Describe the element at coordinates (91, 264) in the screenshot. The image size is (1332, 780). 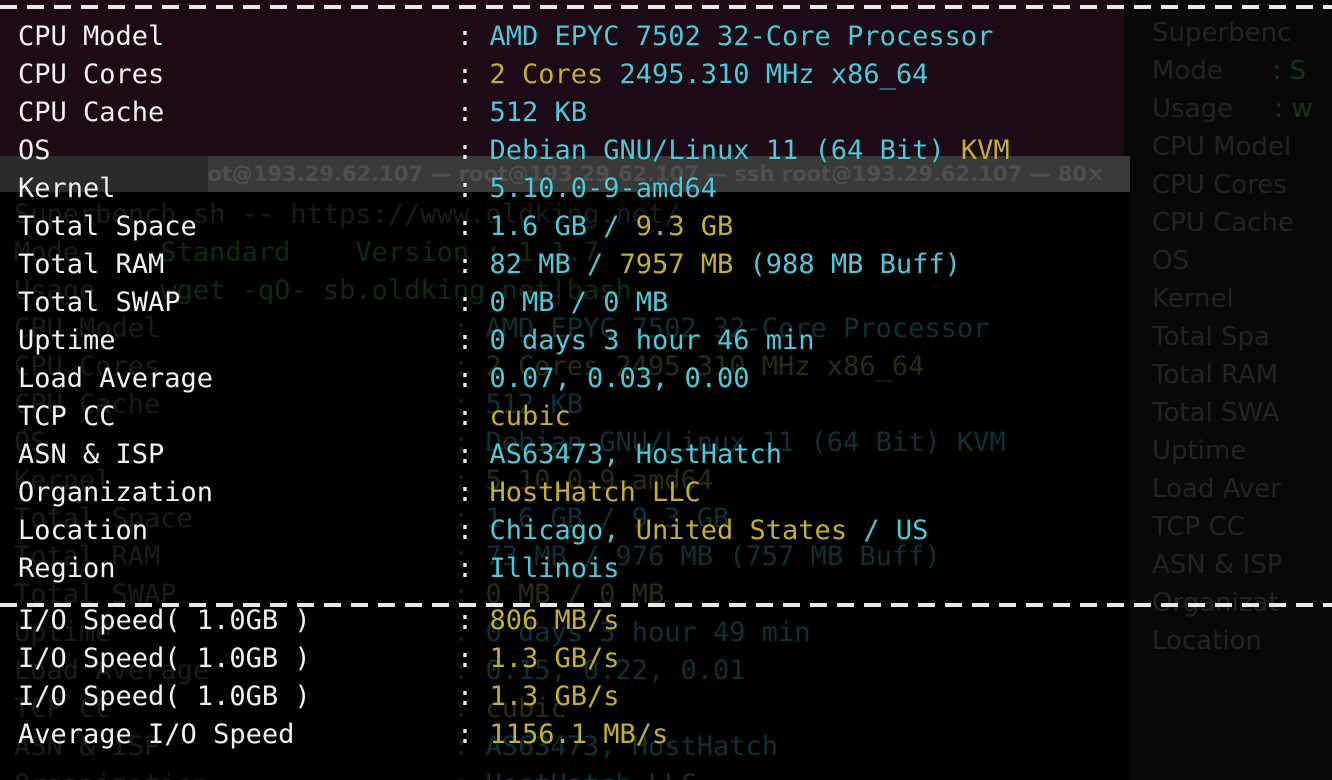
I see `row-label: Total RAM` at that location.